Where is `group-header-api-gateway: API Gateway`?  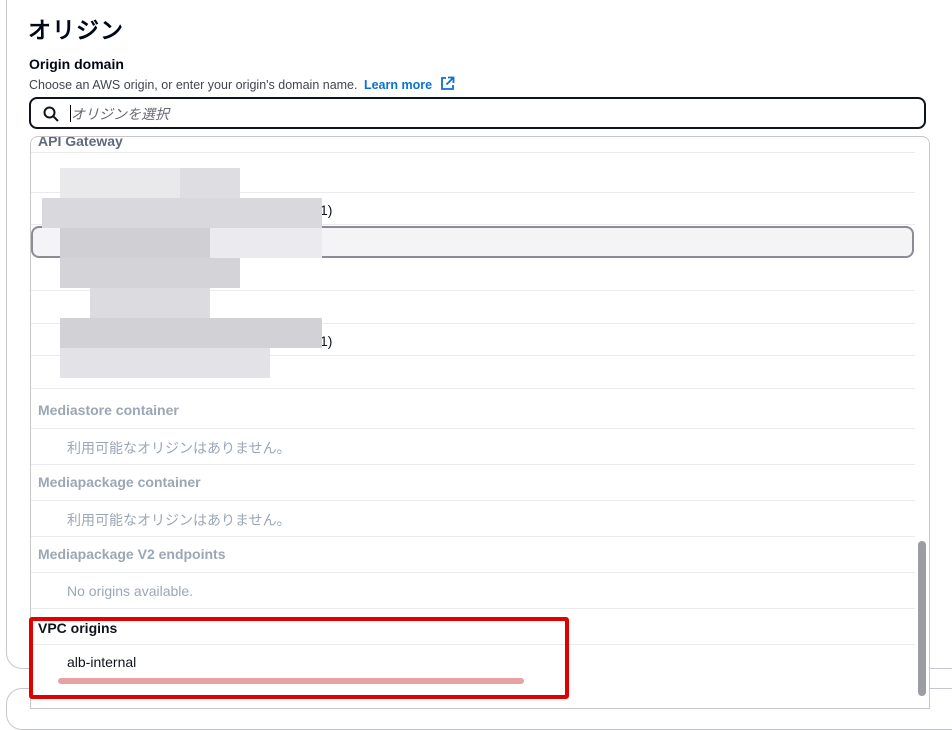
group-header-api-gateway: API Gateway is located at coordinates (473, 145).